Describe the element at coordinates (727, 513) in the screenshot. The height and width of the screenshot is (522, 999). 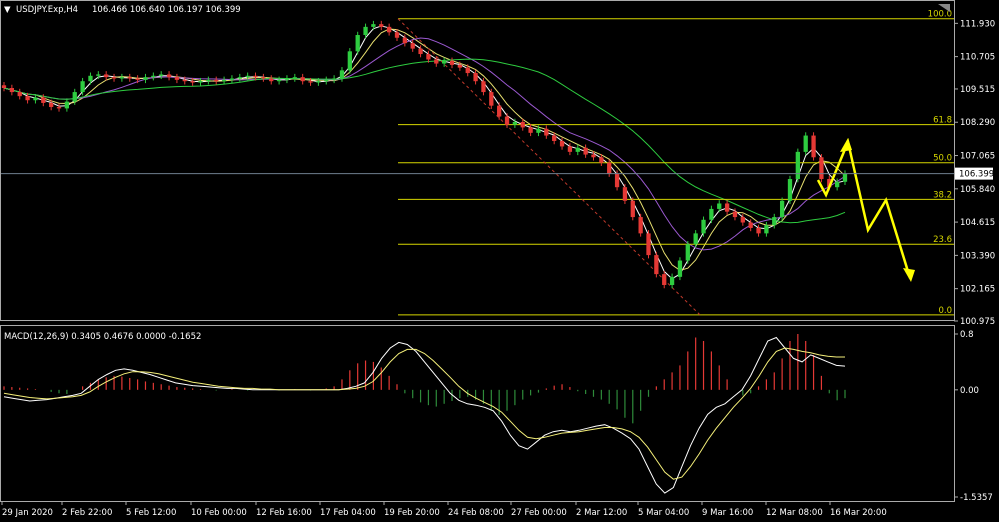
I see `time-tick-label: 9 Mar 16:00` at that location.